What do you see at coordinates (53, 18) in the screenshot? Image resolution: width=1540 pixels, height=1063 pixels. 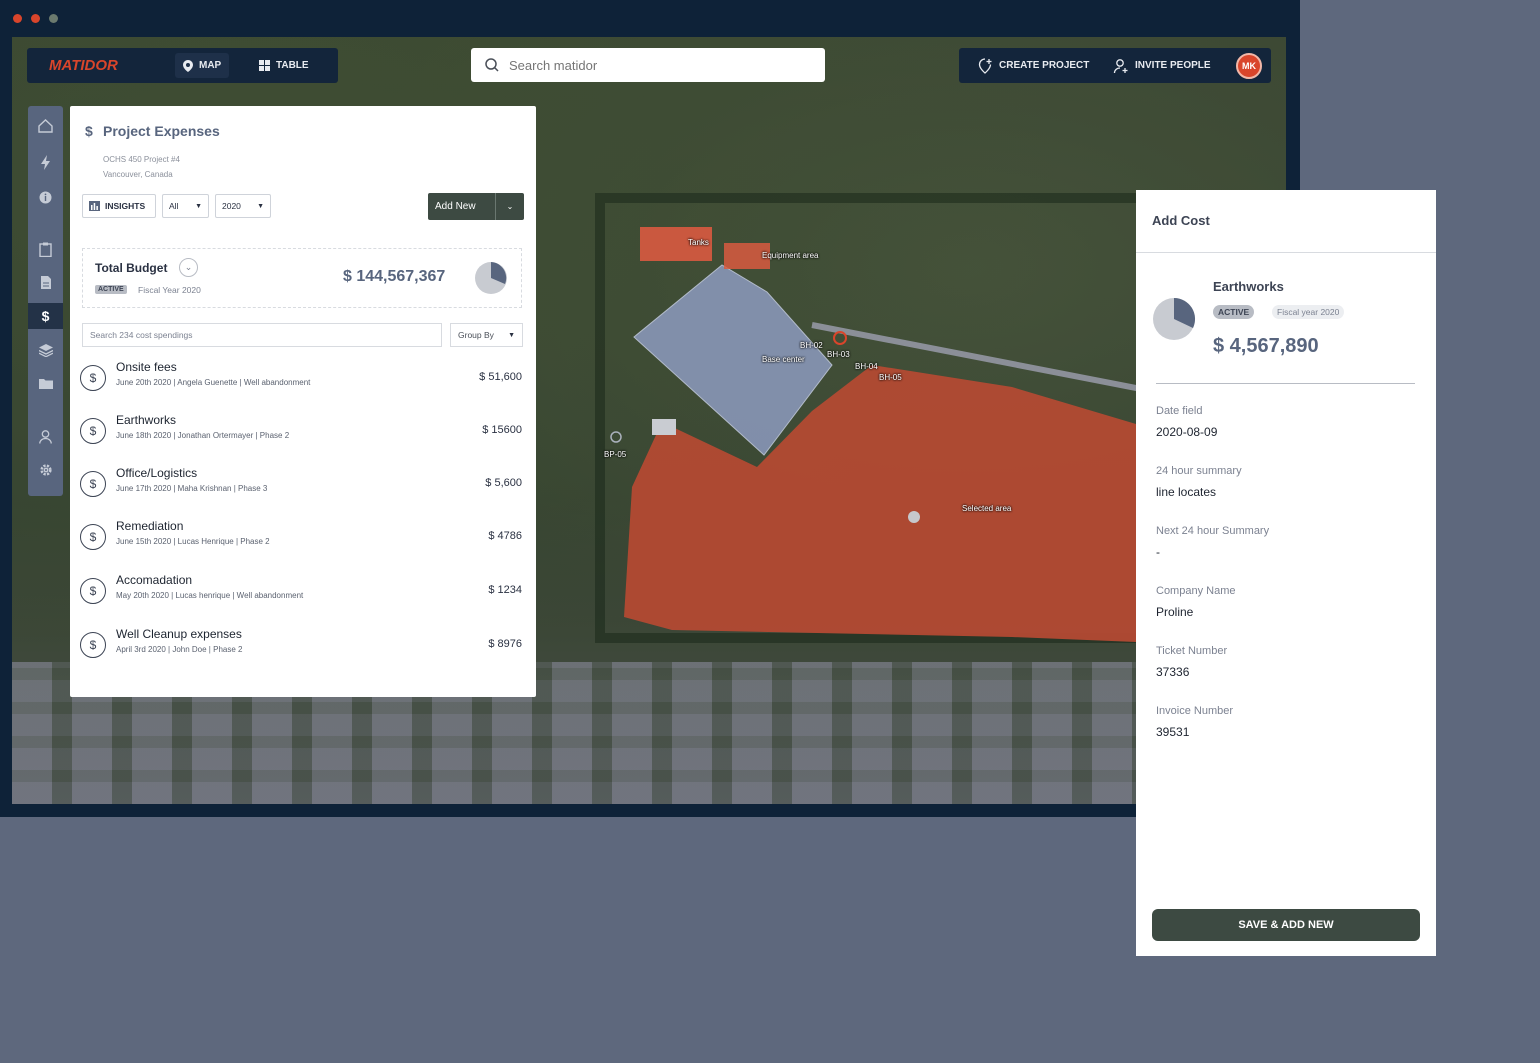 I see `window-maximize-dot` at bounding box center [53, 18].